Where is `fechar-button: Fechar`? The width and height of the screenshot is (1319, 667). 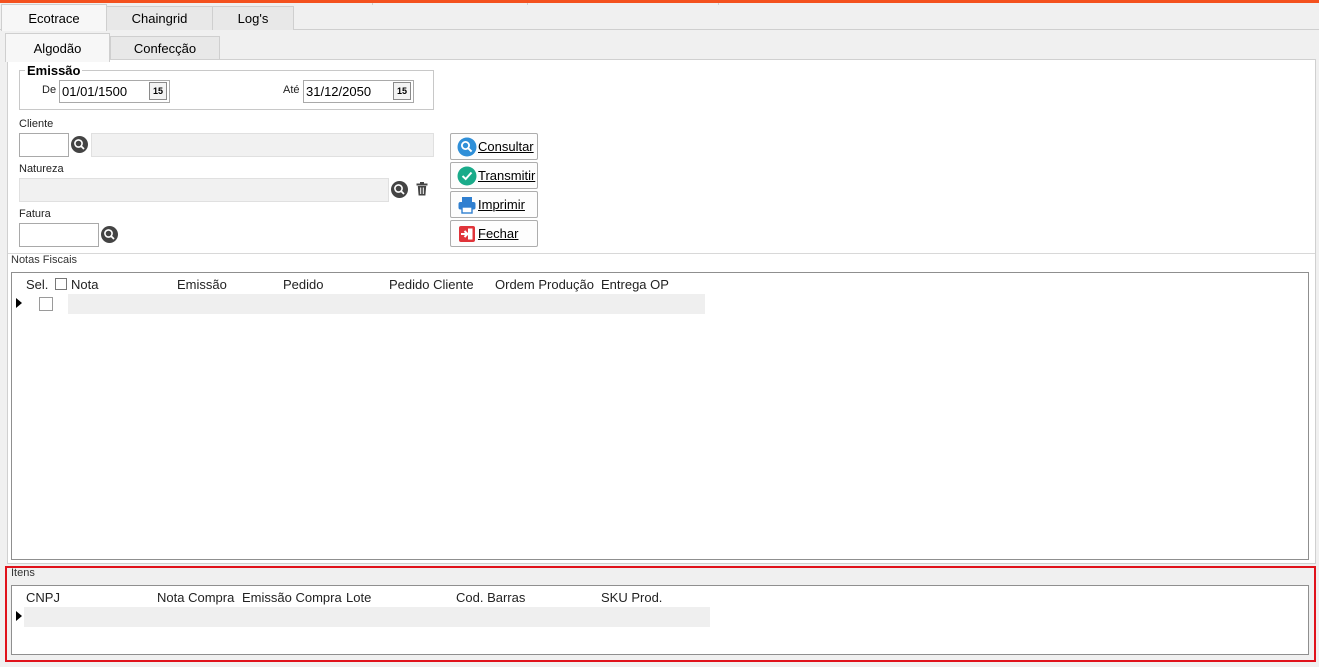 fechar-button: Fechar is located at coordinates (494, 233).